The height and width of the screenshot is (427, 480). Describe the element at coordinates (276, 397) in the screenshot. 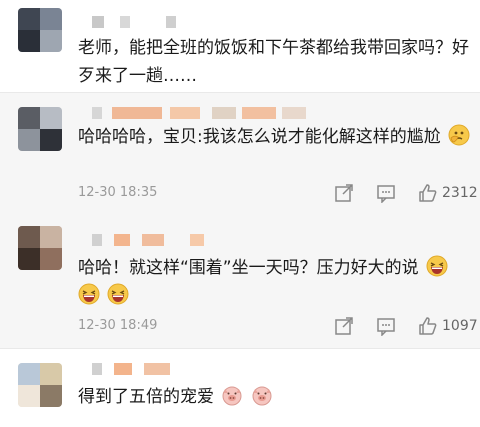

I see `comment-text: 得到了五倍的宠爱` at that location.